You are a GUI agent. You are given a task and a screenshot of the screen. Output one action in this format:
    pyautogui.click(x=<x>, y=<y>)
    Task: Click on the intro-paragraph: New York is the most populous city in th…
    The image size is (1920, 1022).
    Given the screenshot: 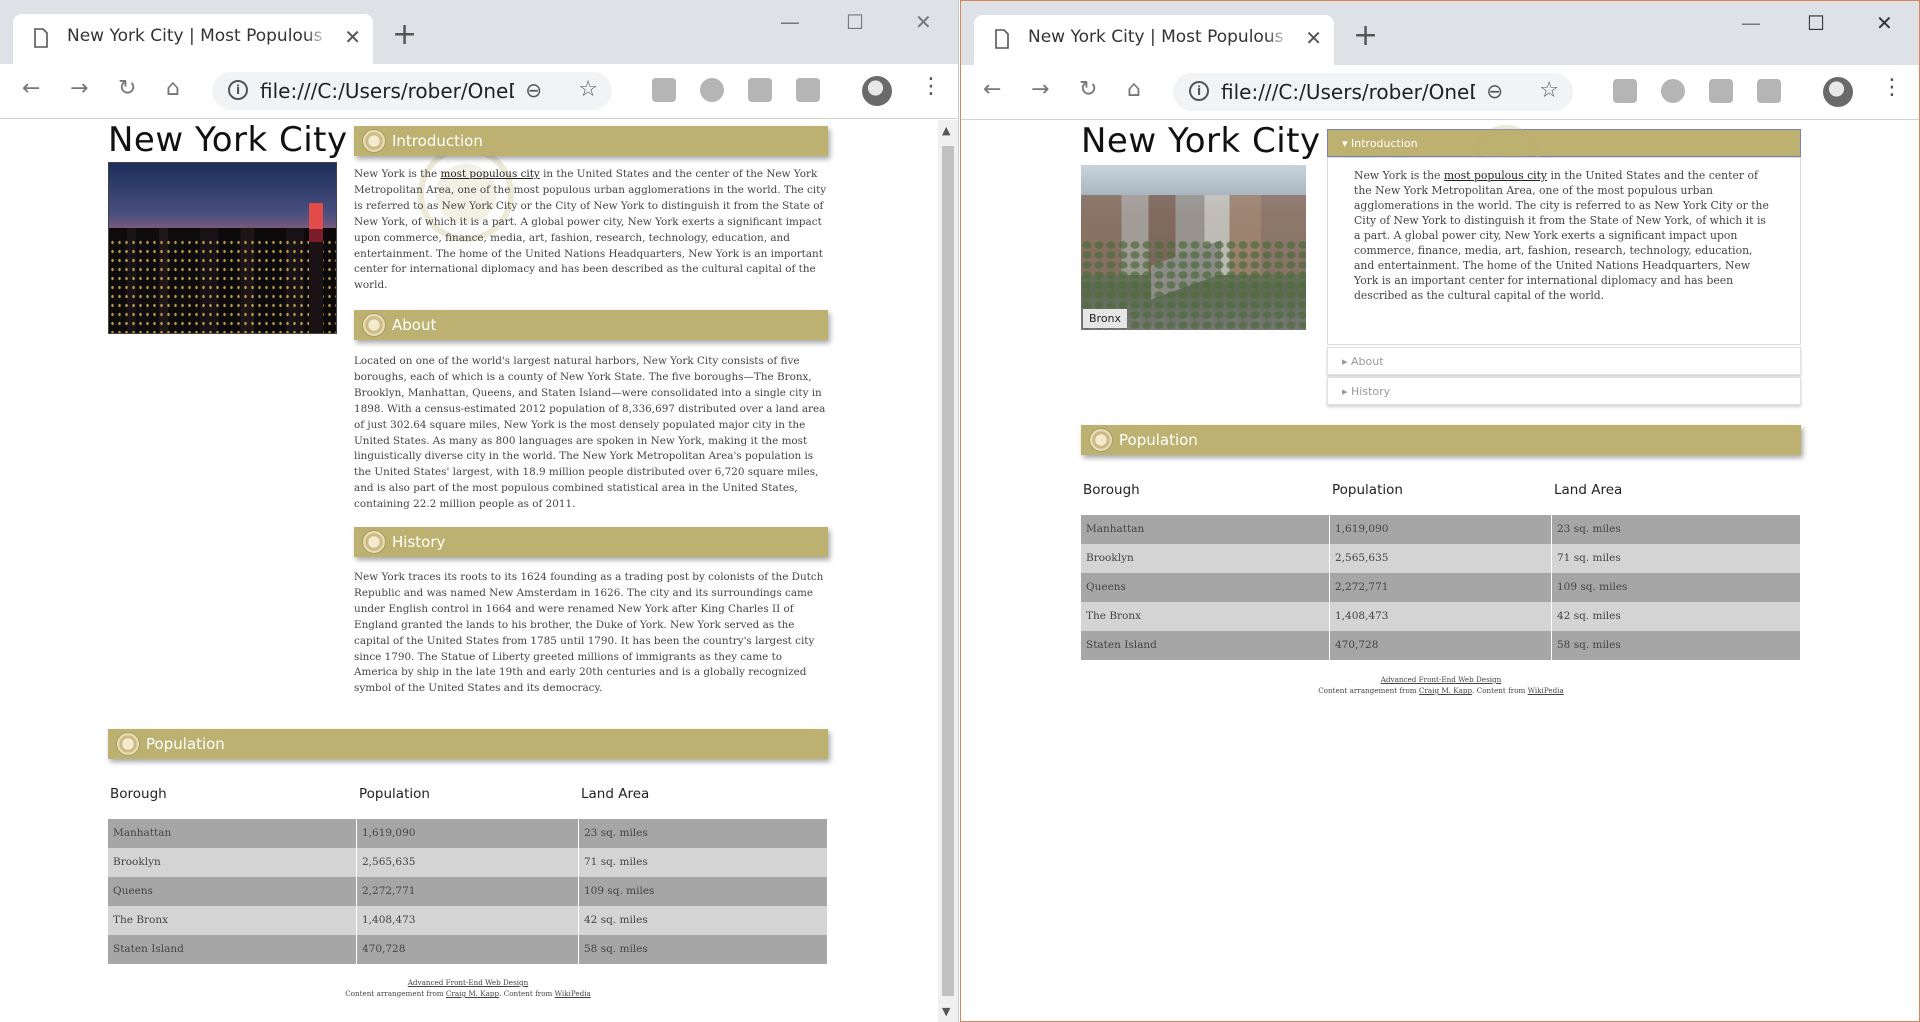 What is the action you would take?
    pyautogui.click(x=1564, y=235)
    